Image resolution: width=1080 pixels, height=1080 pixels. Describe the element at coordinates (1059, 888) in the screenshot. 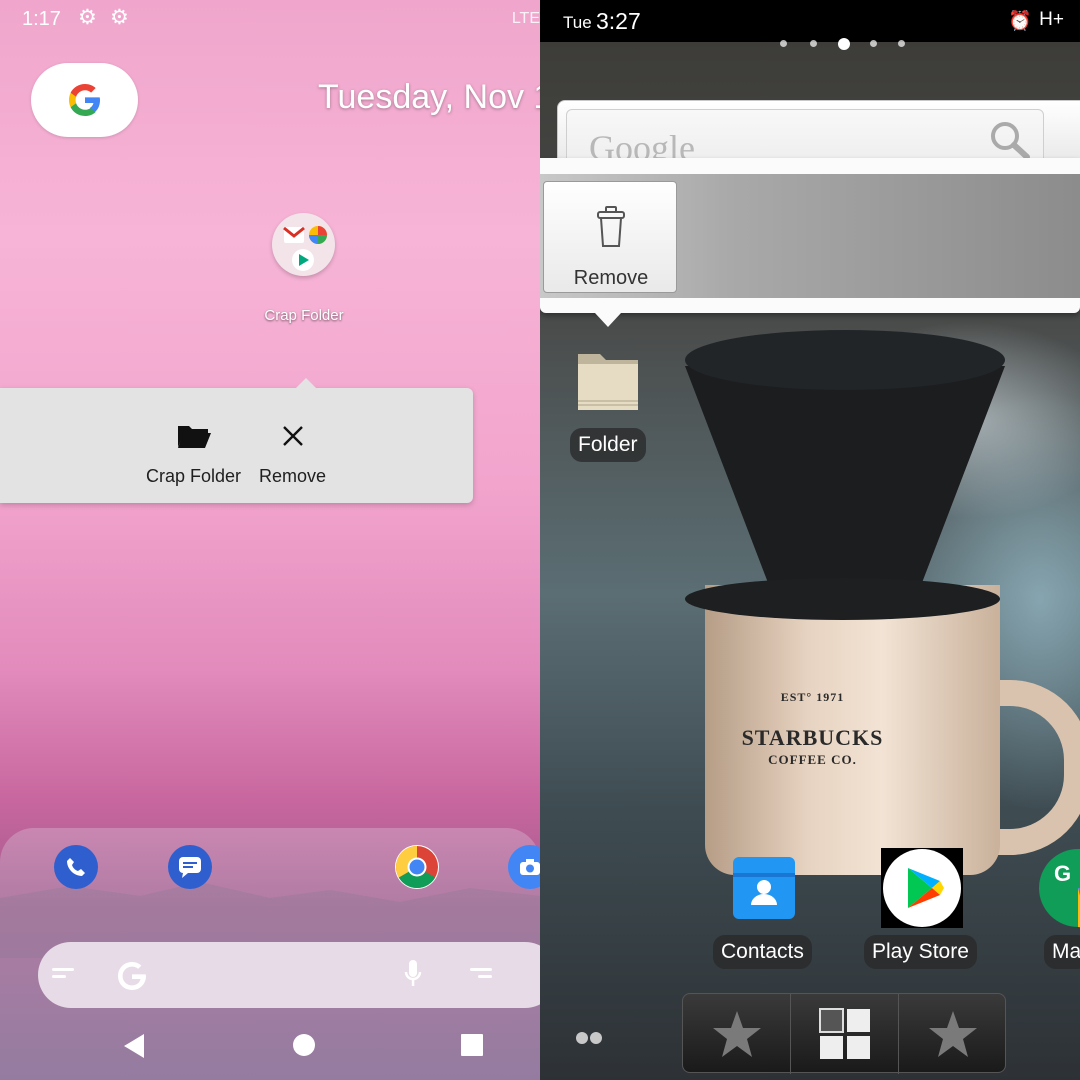

I see `maps-icon: G` at that location.